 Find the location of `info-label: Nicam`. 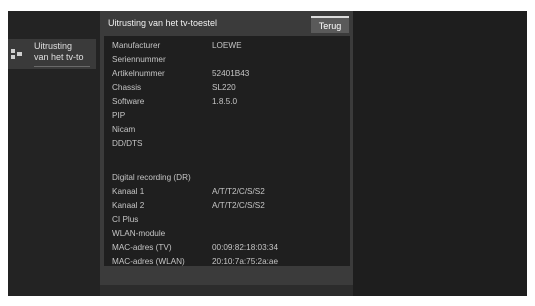

info-label: Nicam is located at coordinates (124, 129).